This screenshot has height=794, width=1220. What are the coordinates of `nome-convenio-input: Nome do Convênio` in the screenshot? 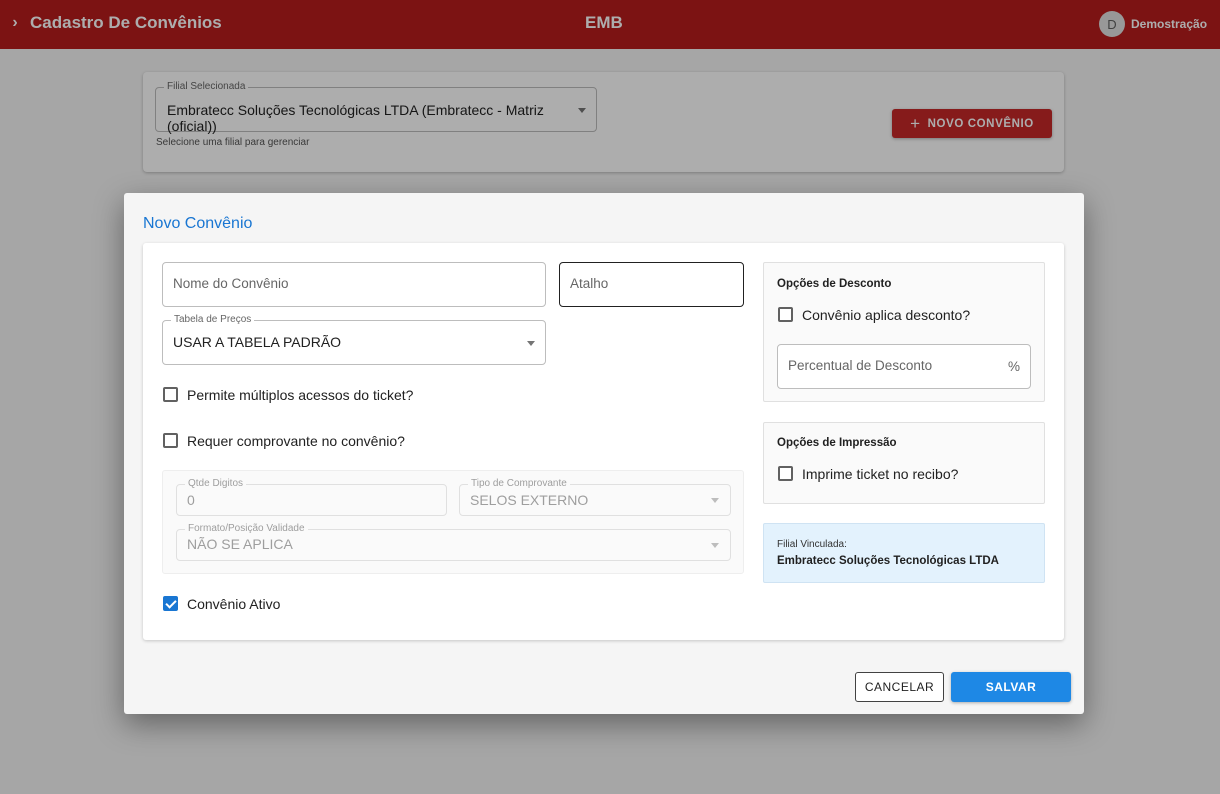 It's located at (354, 284).